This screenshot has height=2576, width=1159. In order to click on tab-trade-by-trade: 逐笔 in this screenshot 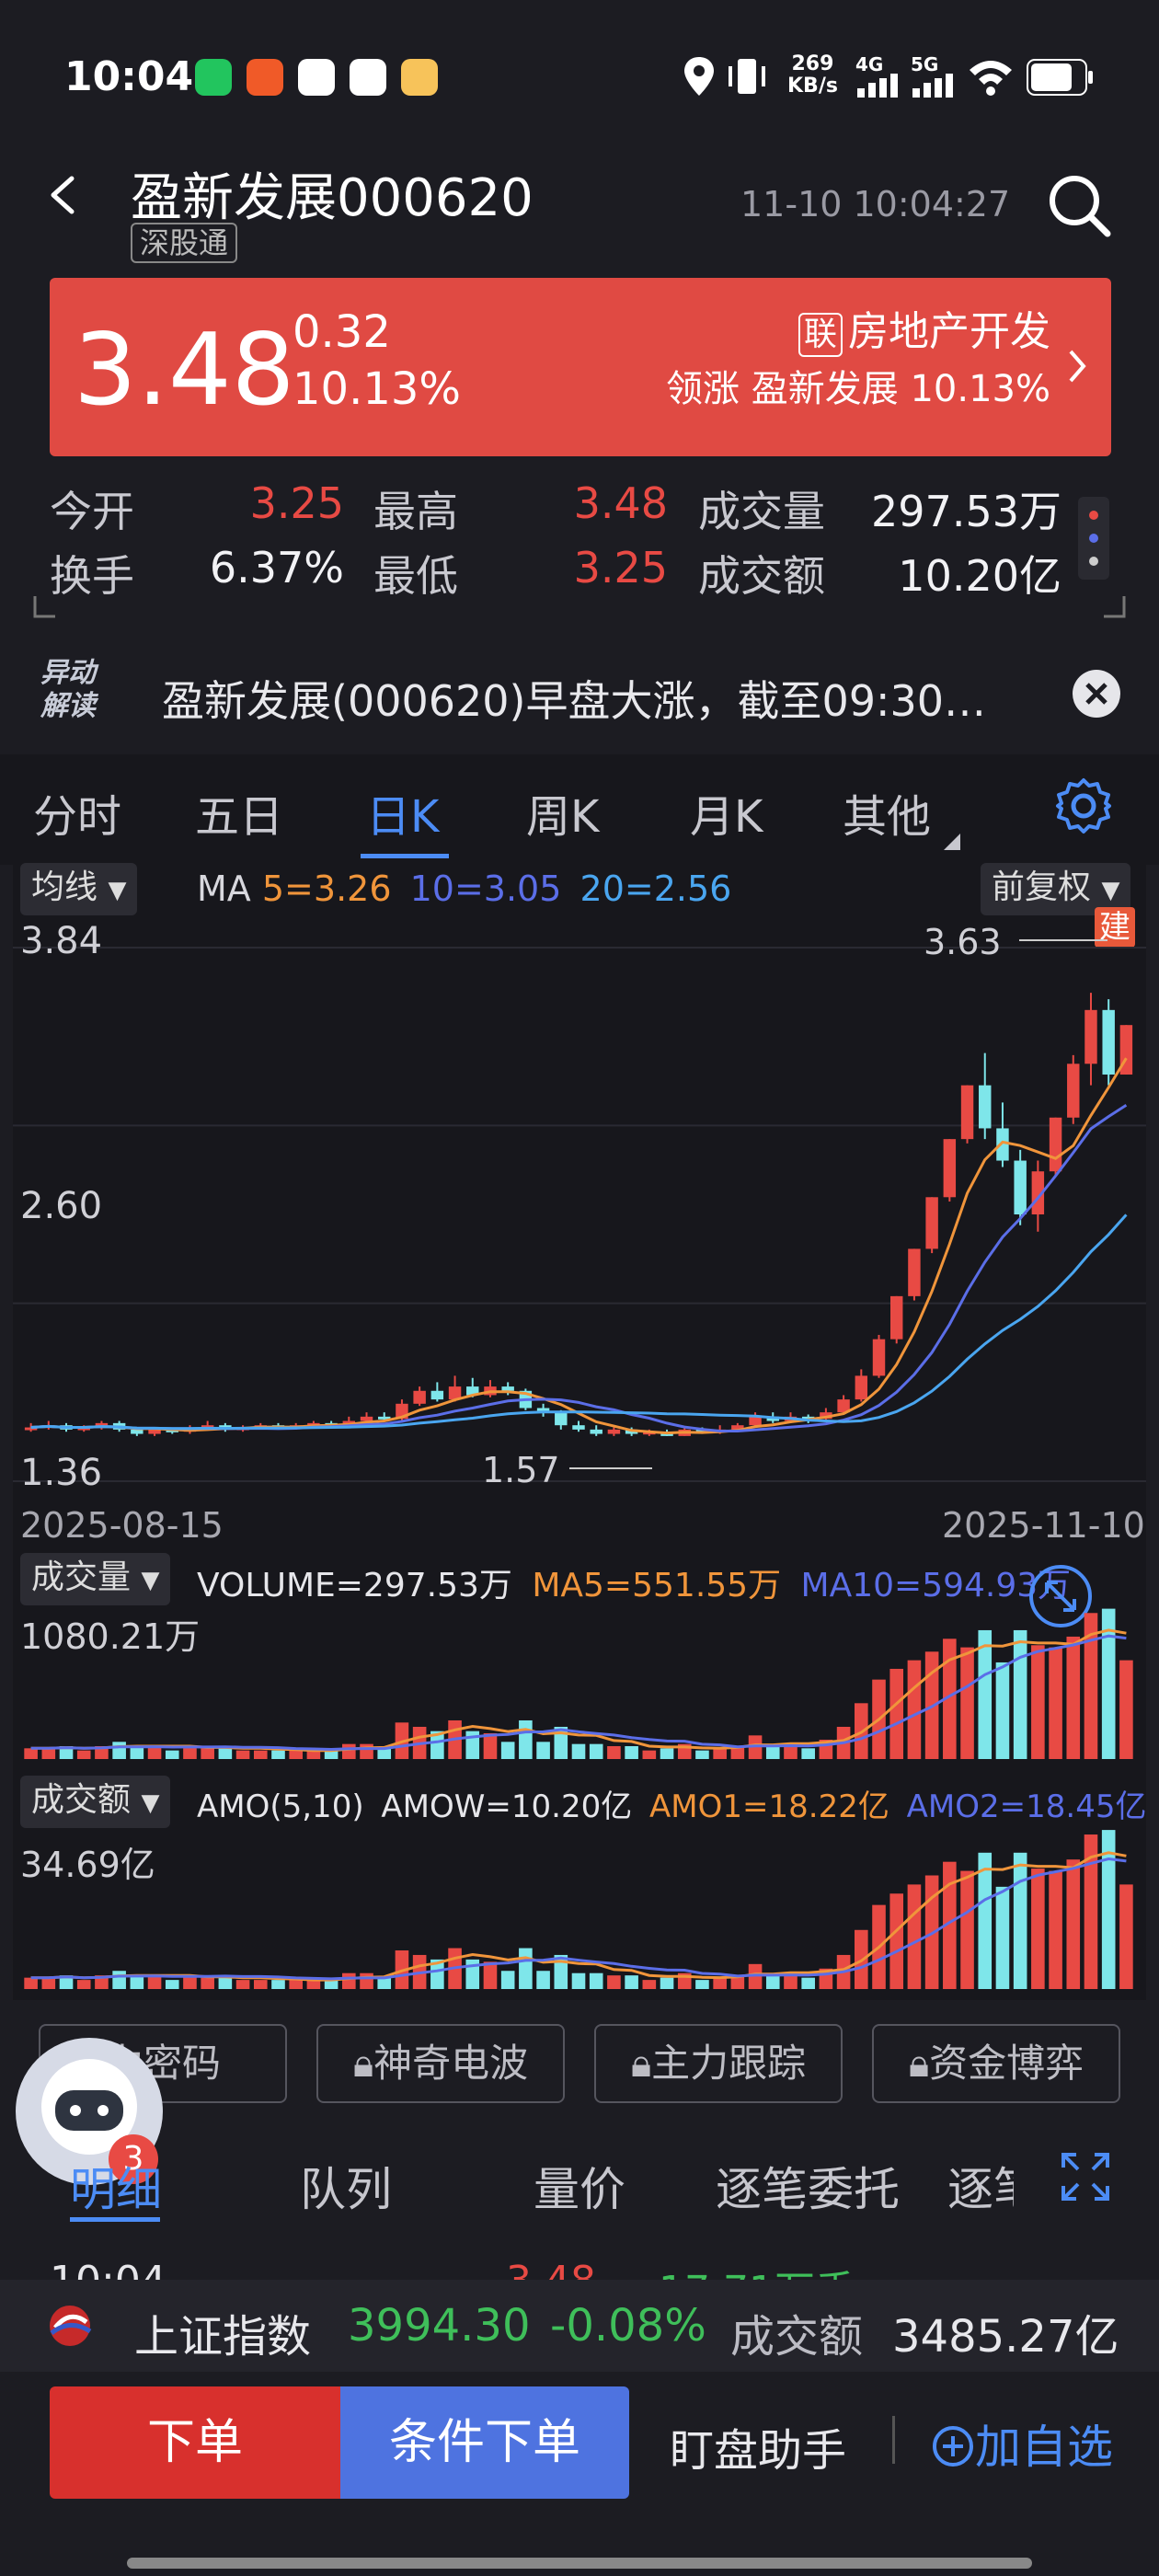, I will do `click(980, 2186)`.